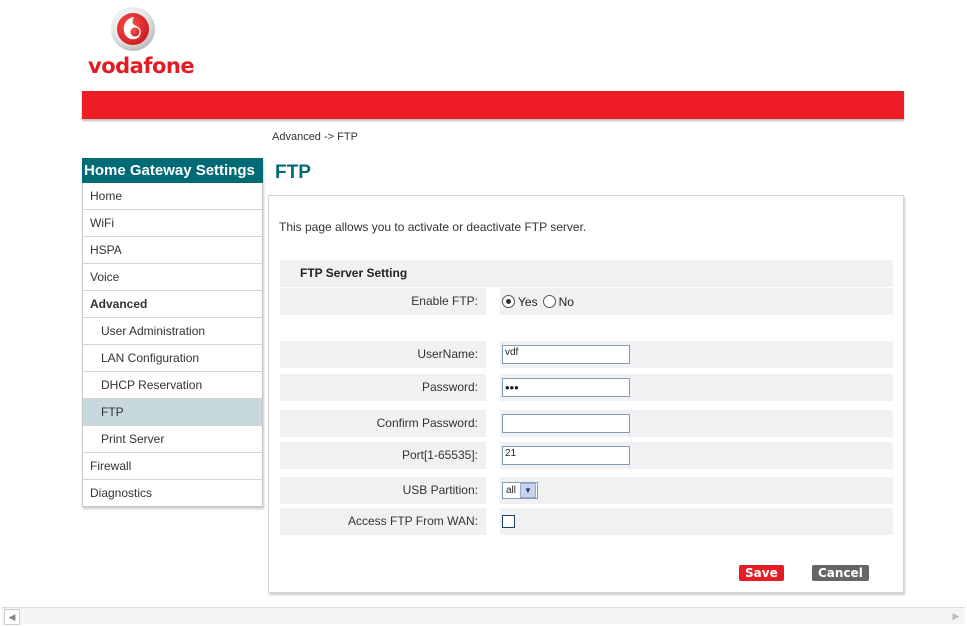 This screenshot has height=627, width=967. I want to click on confirm-password-row: Confirm Password:, so click(586, 423).